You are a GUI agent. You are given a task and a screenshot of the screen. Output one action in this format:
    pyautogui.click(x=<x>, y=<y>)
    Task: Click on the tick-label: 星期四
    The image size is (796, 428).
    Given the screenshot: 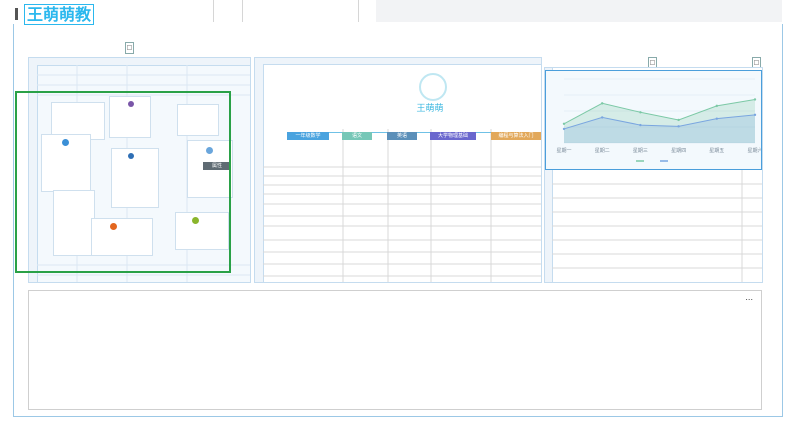 What is the action you would take?
    pyautogui.click(x=678, y=151)
    